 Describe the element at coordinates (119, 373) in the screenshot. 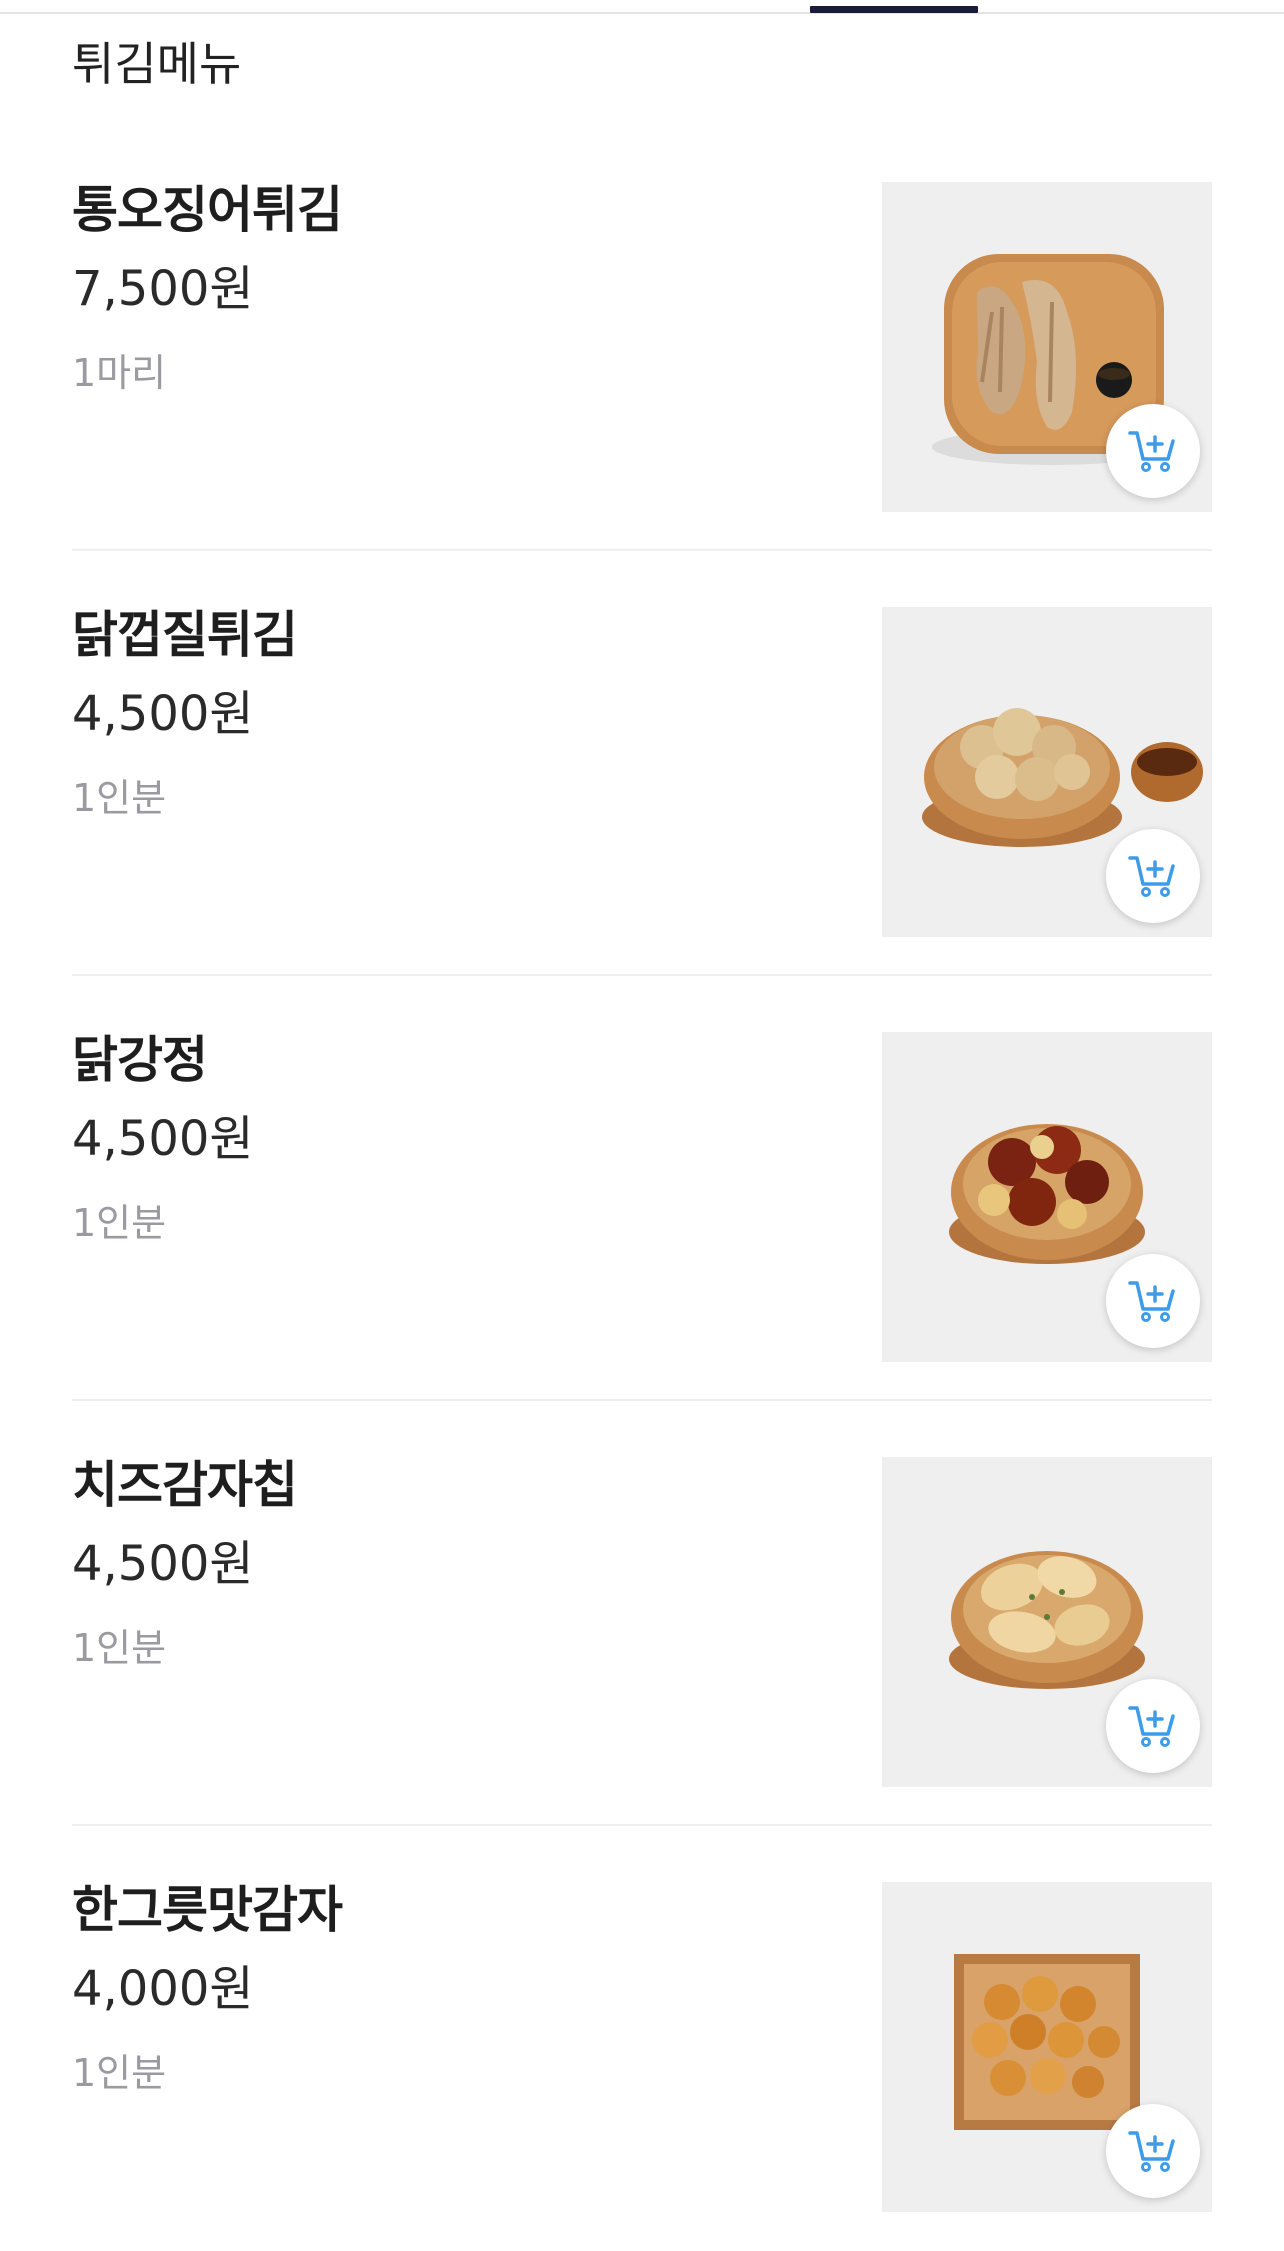

I see `menu-item-unit: 1마리` at that location.